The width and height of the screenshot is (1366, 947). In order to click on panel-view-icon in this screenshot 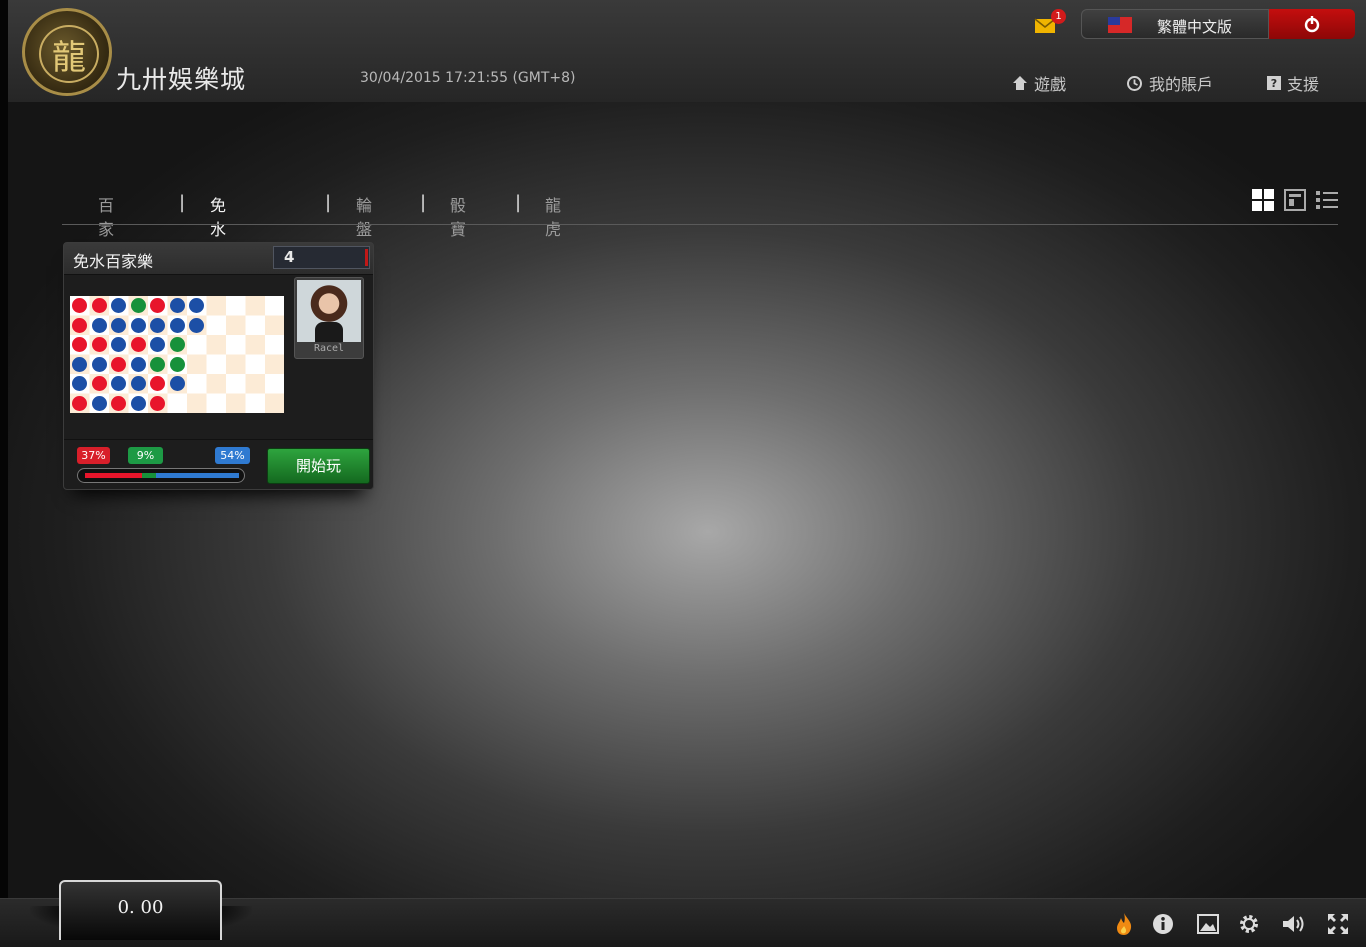, I will do `click(1295, 200)`.